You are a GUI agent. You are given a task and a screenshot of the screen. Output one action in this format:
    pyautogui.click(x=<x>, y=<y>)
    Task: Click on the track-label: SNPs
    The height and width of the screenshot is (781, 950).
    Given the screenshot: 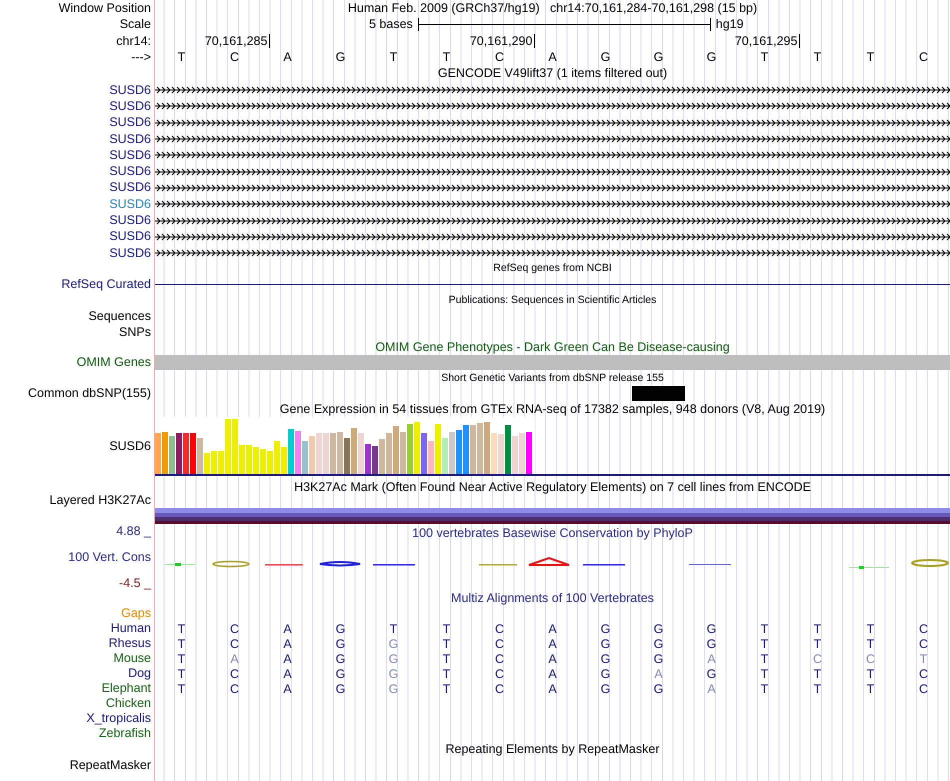 What is the action you would take?
    pyautogui.click(x=135, y=332)
    